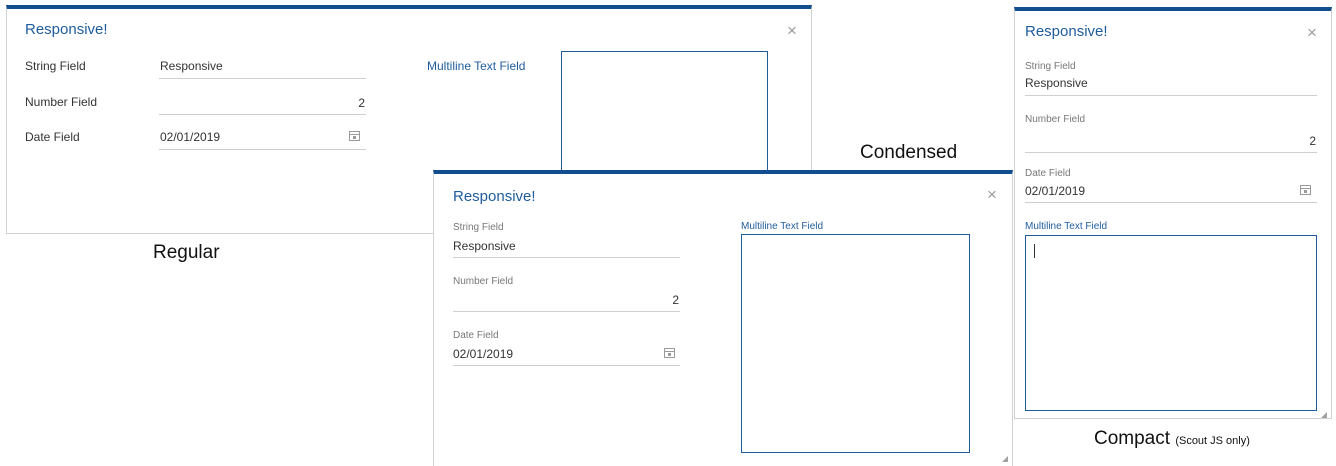  Describe the element at coordinates (1212, 441) in the screenshot. I see `caption-compact-note: (Scout JS only)` at that location.